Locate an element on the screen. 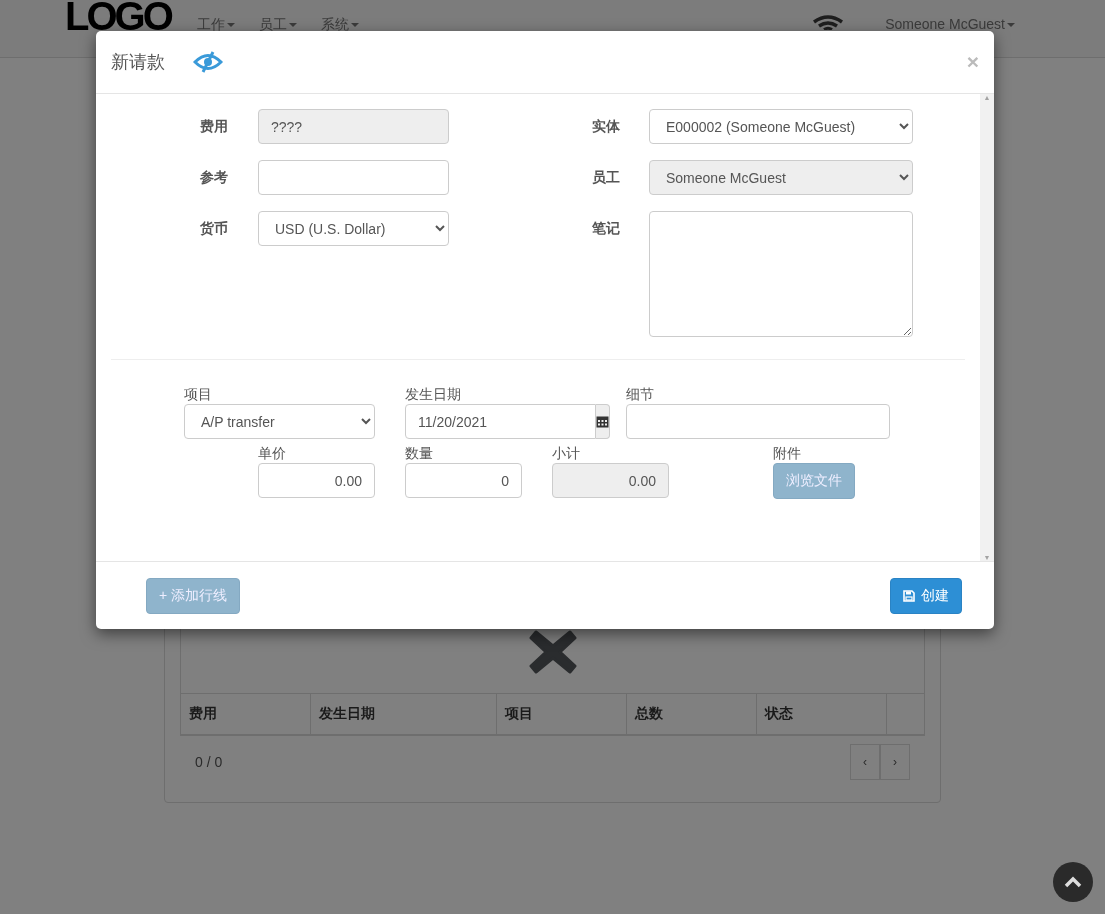 Image resolution: width=1105 pixels, height=914 pixels. calendar-button is located at coordinates (603, 421).